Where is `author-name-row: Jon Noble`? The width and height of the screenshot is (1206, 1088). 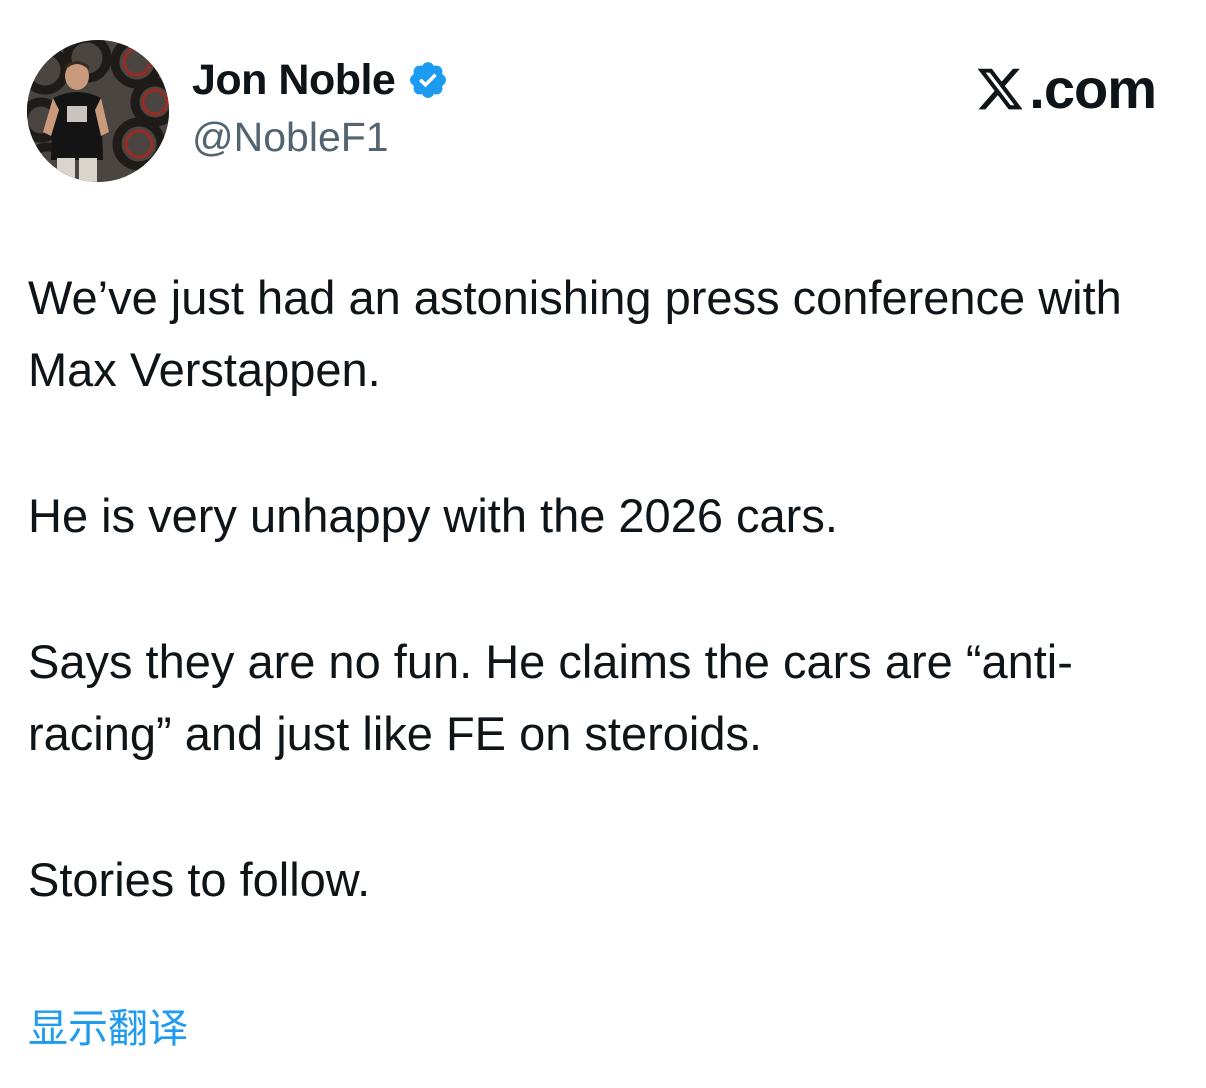 author-name-row: Jon Noble is located at coordinates (320, 80).